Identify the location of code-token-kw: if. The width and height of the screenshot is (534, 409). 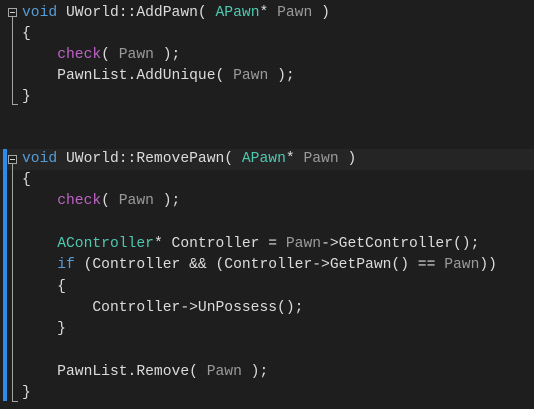
(66, 265).